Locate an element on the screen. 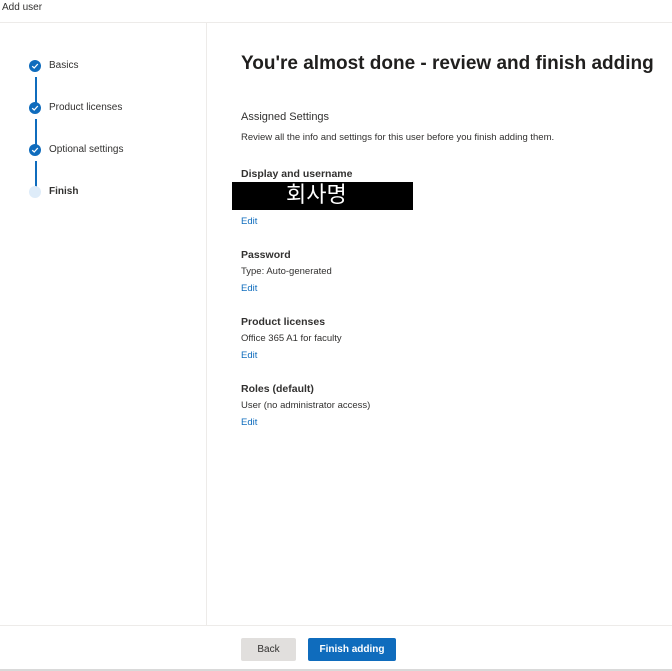 This screenshot has height=671, width=672. edit-licenses-link: Edit is located at coordinates (249, 355).